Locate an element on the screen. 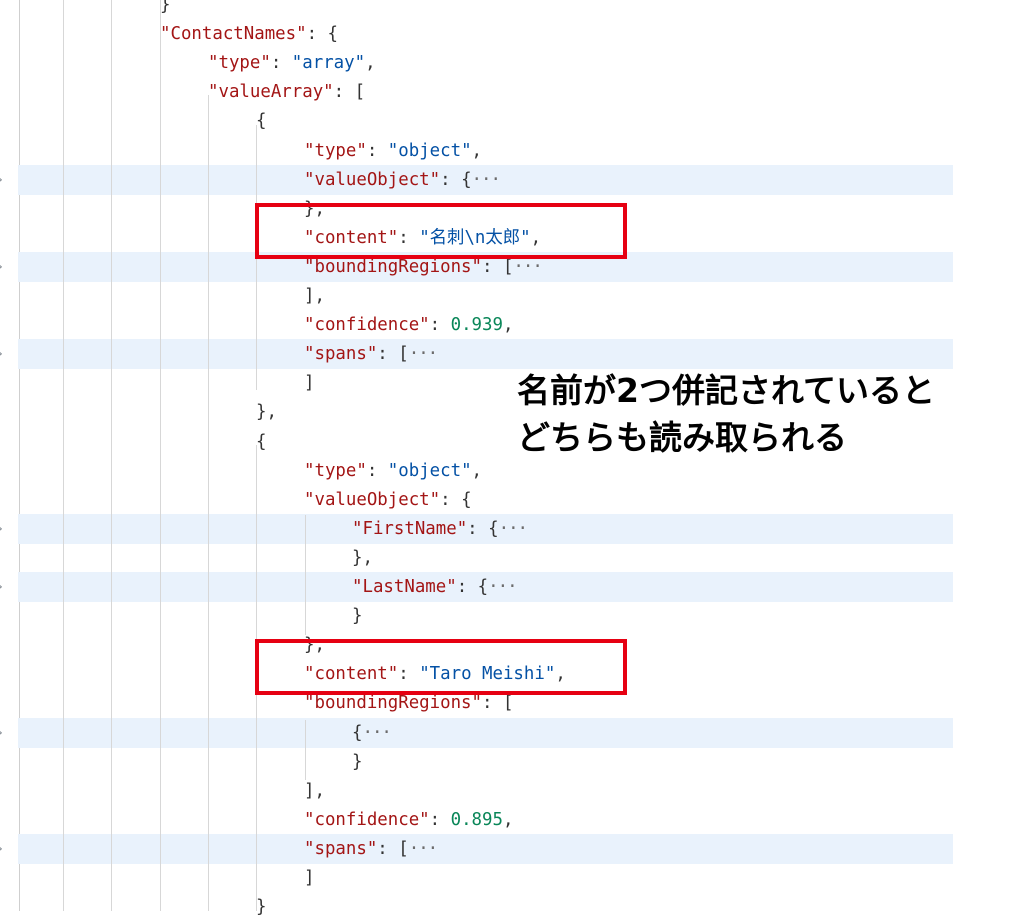  code-token: 0.895 is located at coordinates (476, 819).